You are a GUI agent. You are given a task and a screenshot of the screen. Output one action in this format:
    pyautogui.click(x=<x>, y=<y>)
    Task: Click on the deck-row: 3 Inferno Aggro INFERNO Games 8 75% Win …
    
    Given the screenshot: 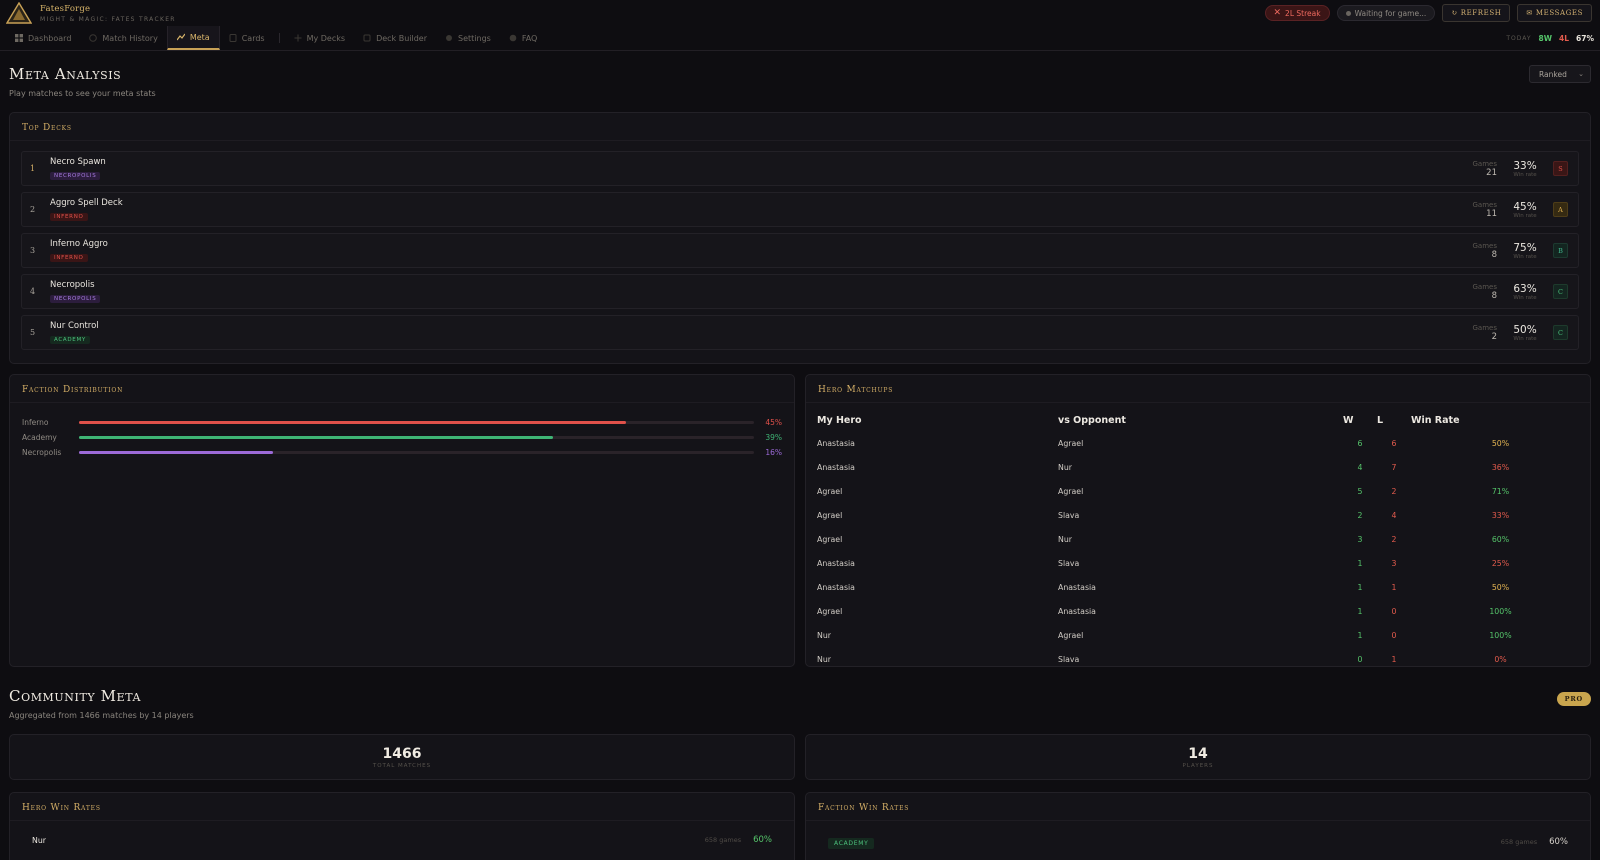 What is the action you would take?
    pyautogui.click(x=800, y=250)
    